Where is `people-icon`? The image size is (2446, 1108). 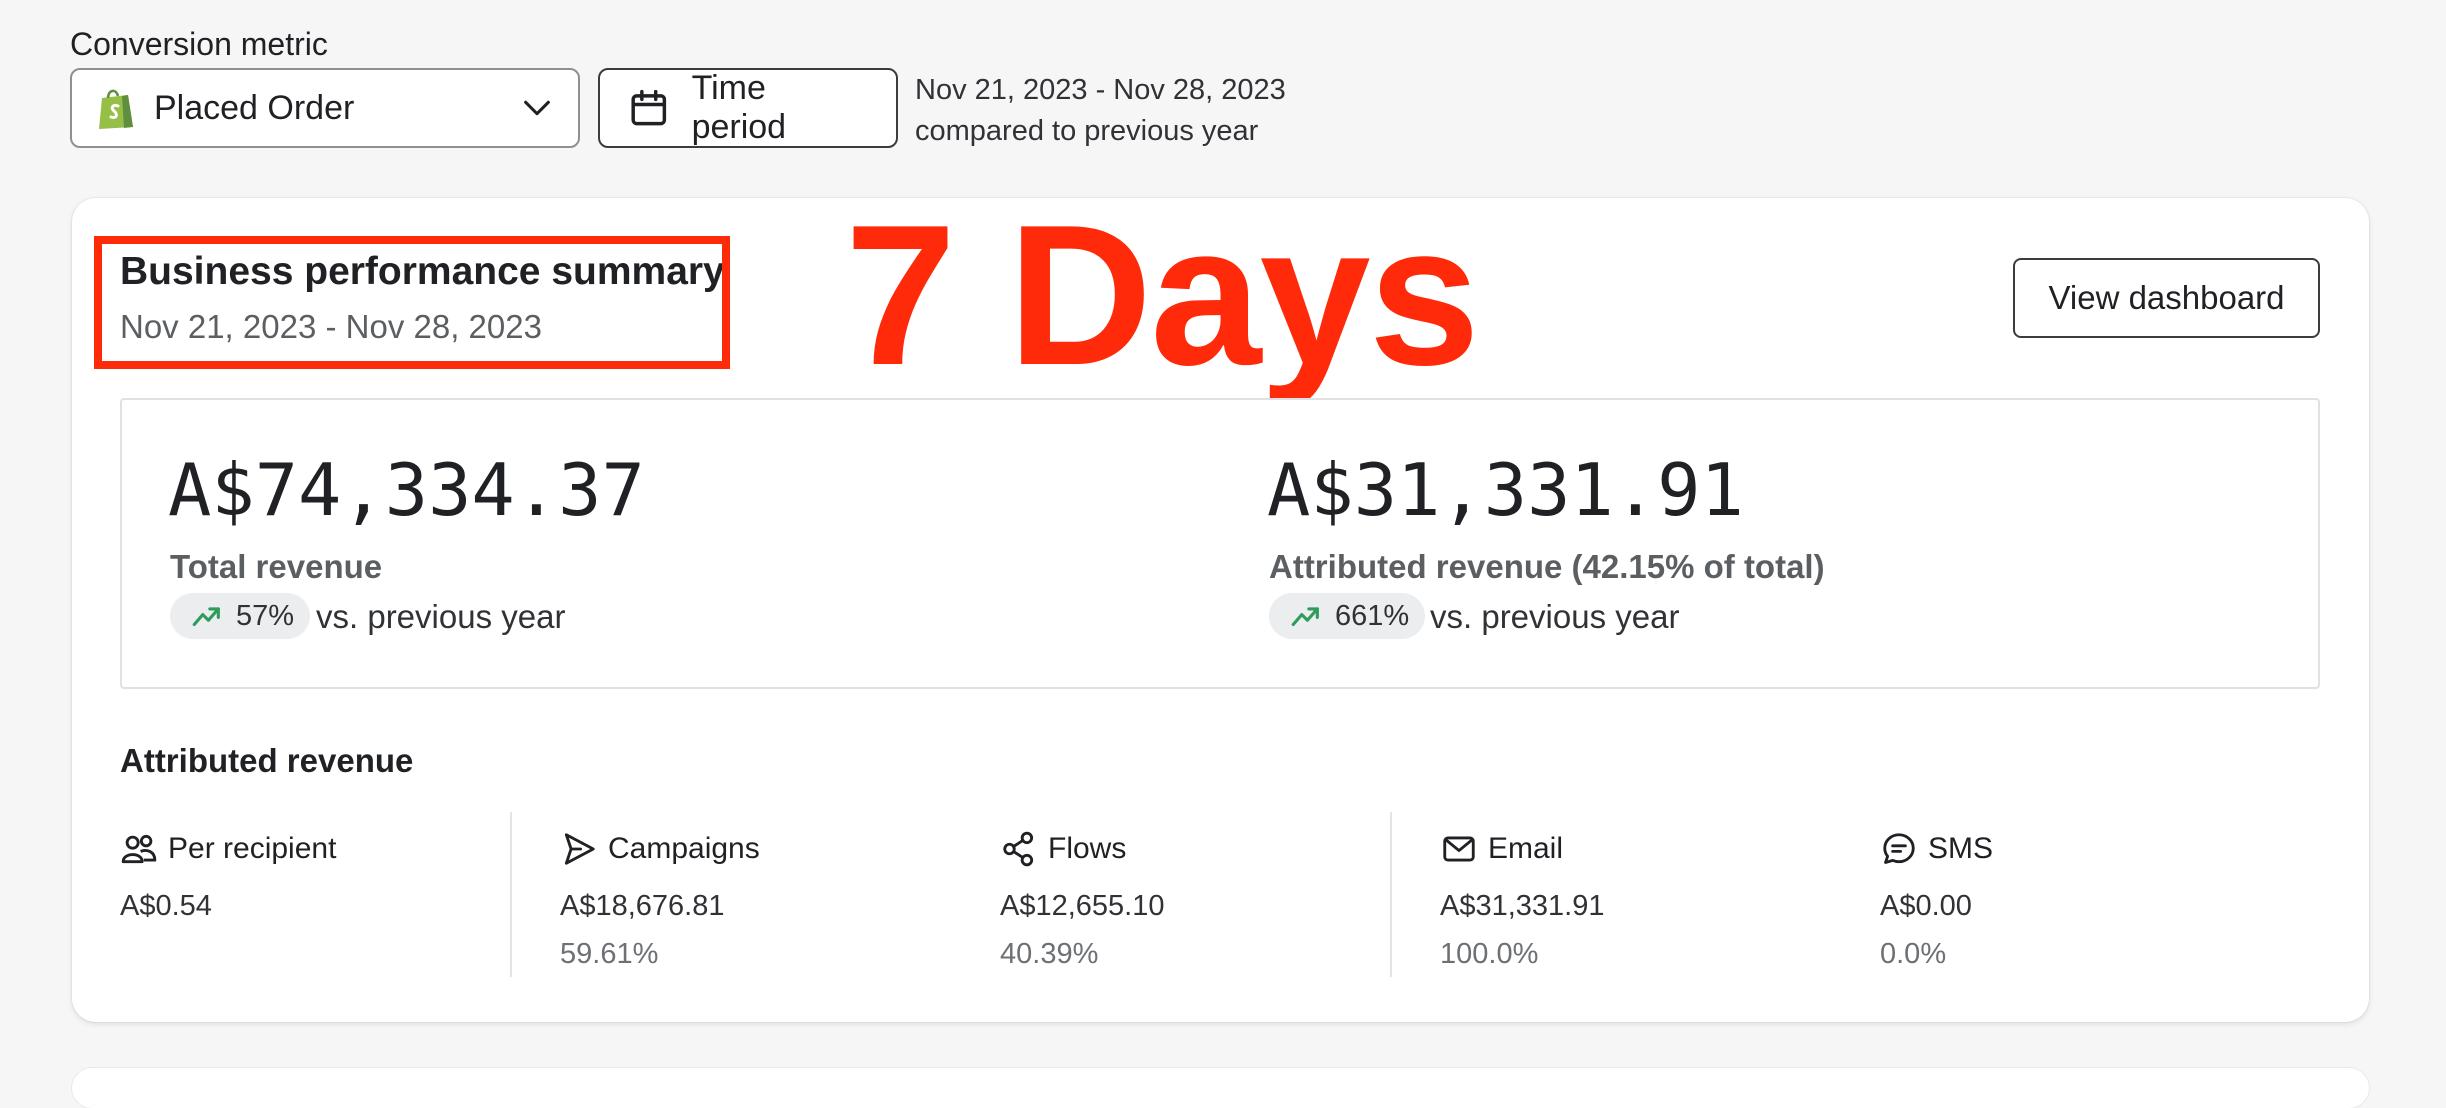 people-icon is located at coordinates (139, 849).